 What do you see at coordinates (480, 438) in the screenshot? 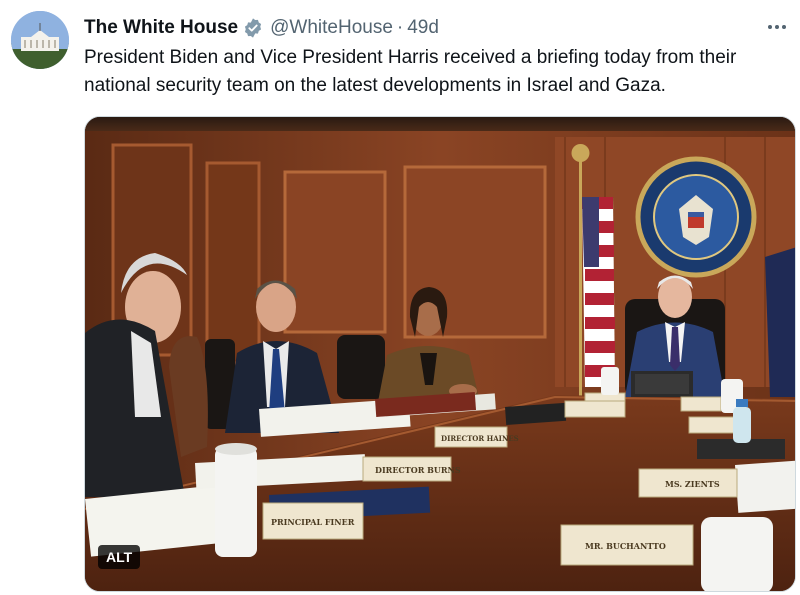
I see `placard-2: DIRECTOR HAINES` at bounding box center [480, 438].